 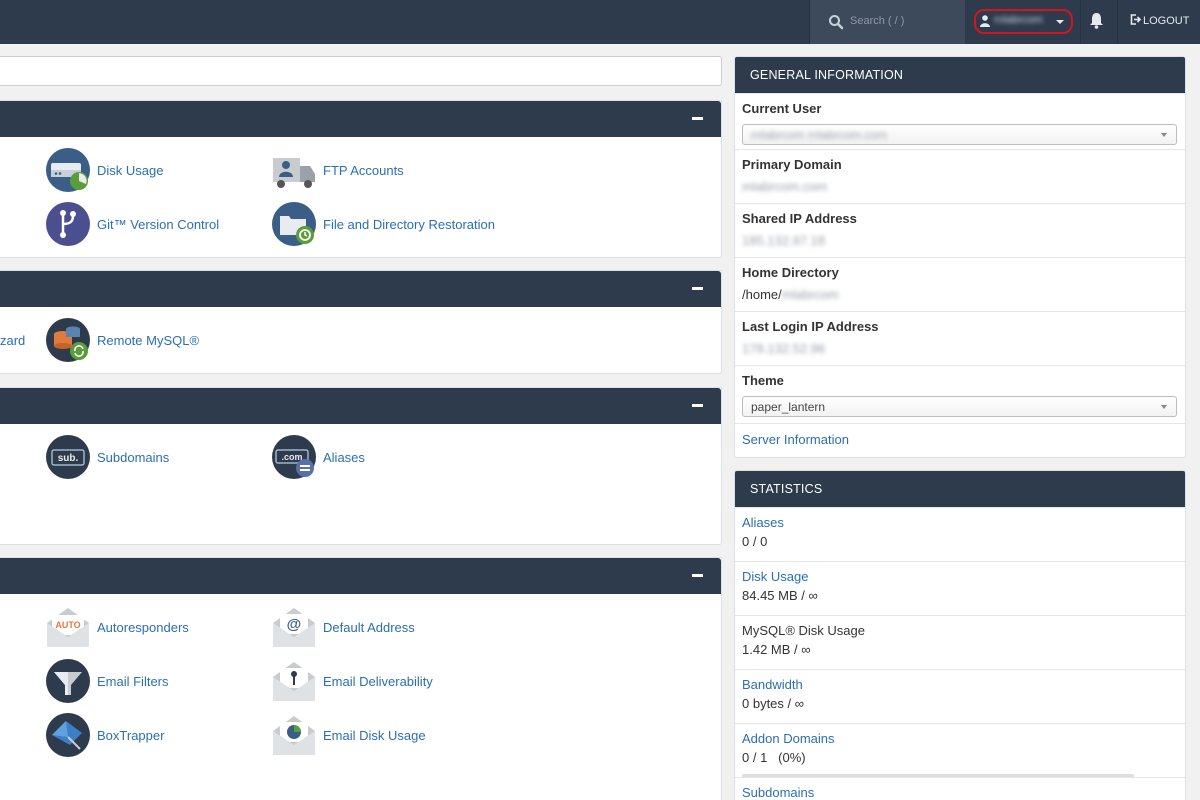 What do you see at coordinates (12, 340) in the screenshot?
I see `mysql-wizard-link-partial: zard` at bounding box center [12, 340].